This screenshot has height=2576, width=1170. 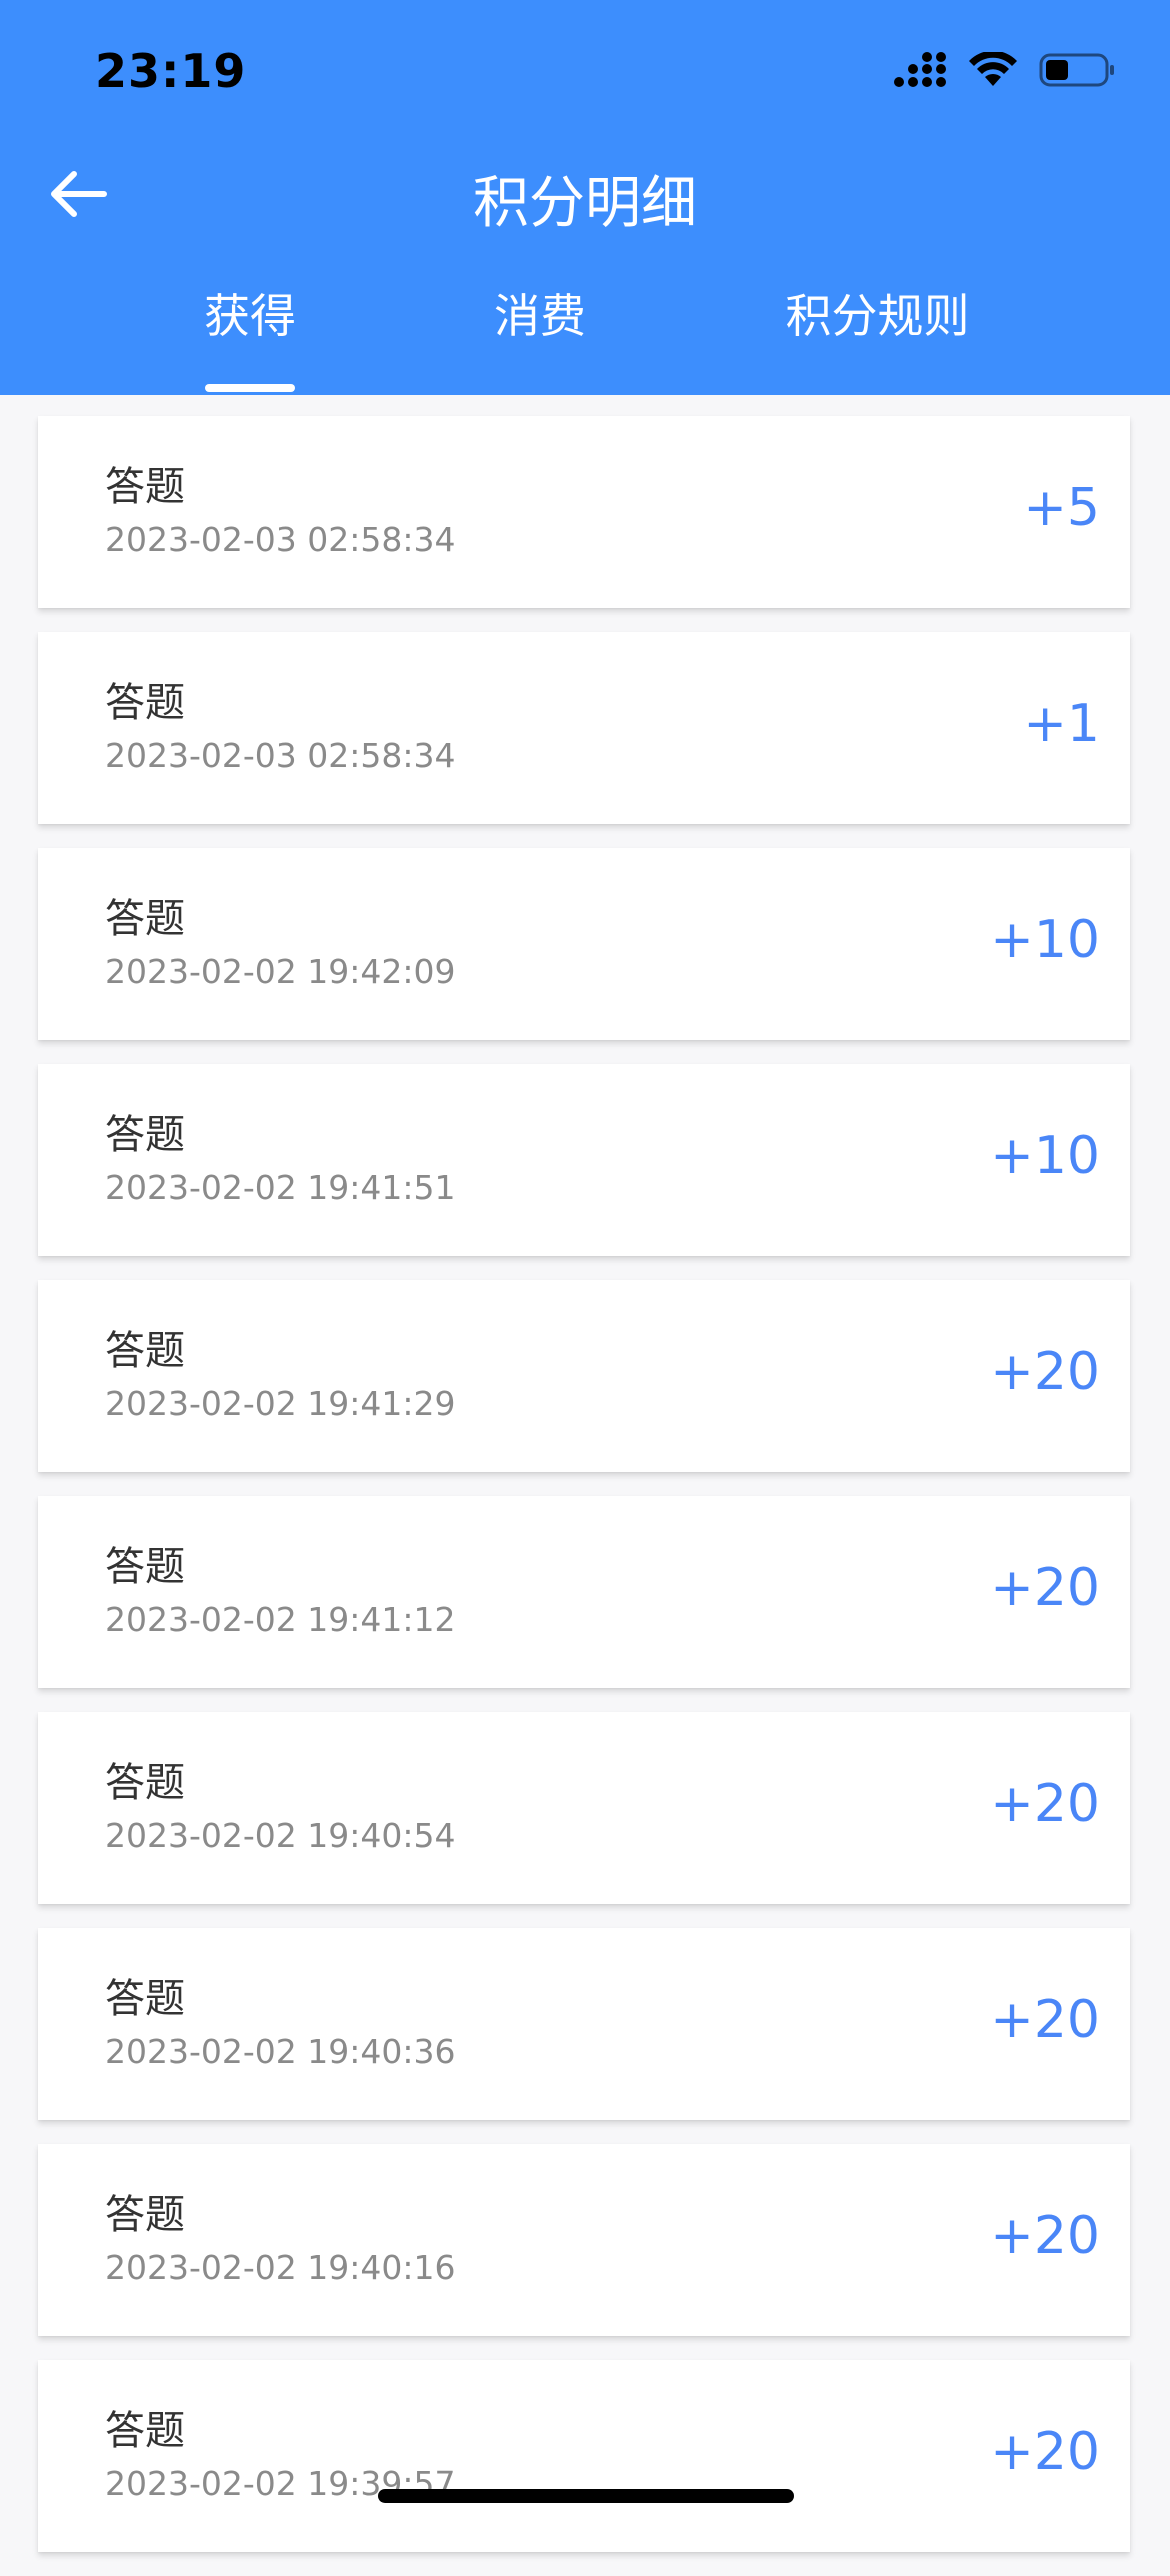 I want to click on tab-label: 积分规则, so click(x=877, y=316).